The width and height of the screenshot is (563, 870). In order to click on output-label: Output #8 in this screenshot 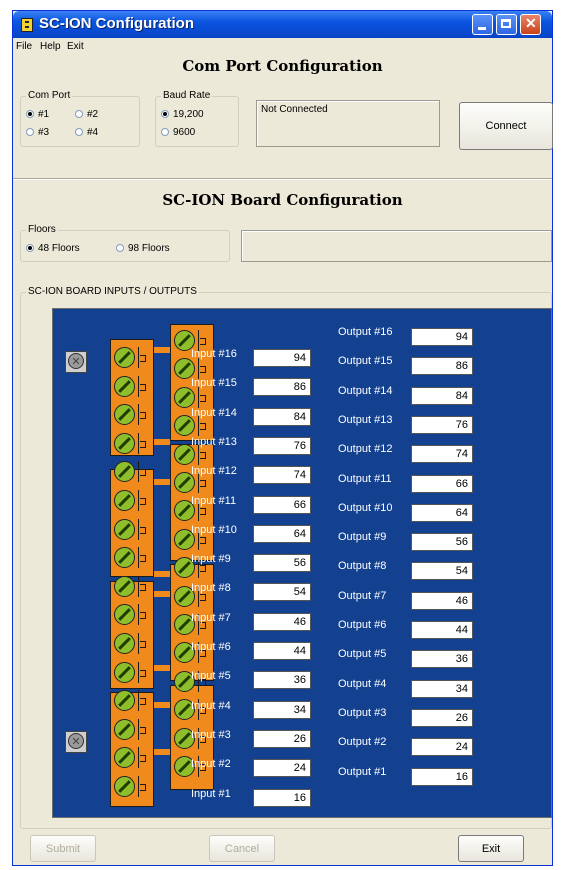, I will do `click(362, 566)`.